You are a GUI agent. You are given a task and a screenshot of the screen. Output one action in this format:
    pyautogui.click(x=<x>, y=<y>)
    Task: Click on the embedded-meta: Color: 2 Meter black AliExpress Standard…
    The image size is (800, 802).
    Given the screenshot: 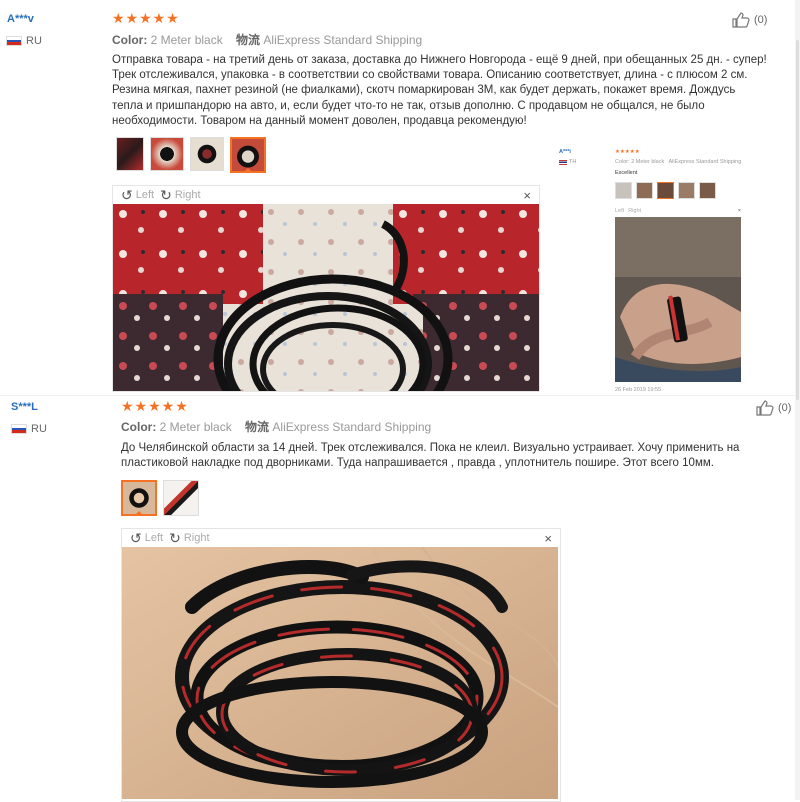 What is the action you would take?
    pyautogui.click(x=678, y=162)
    